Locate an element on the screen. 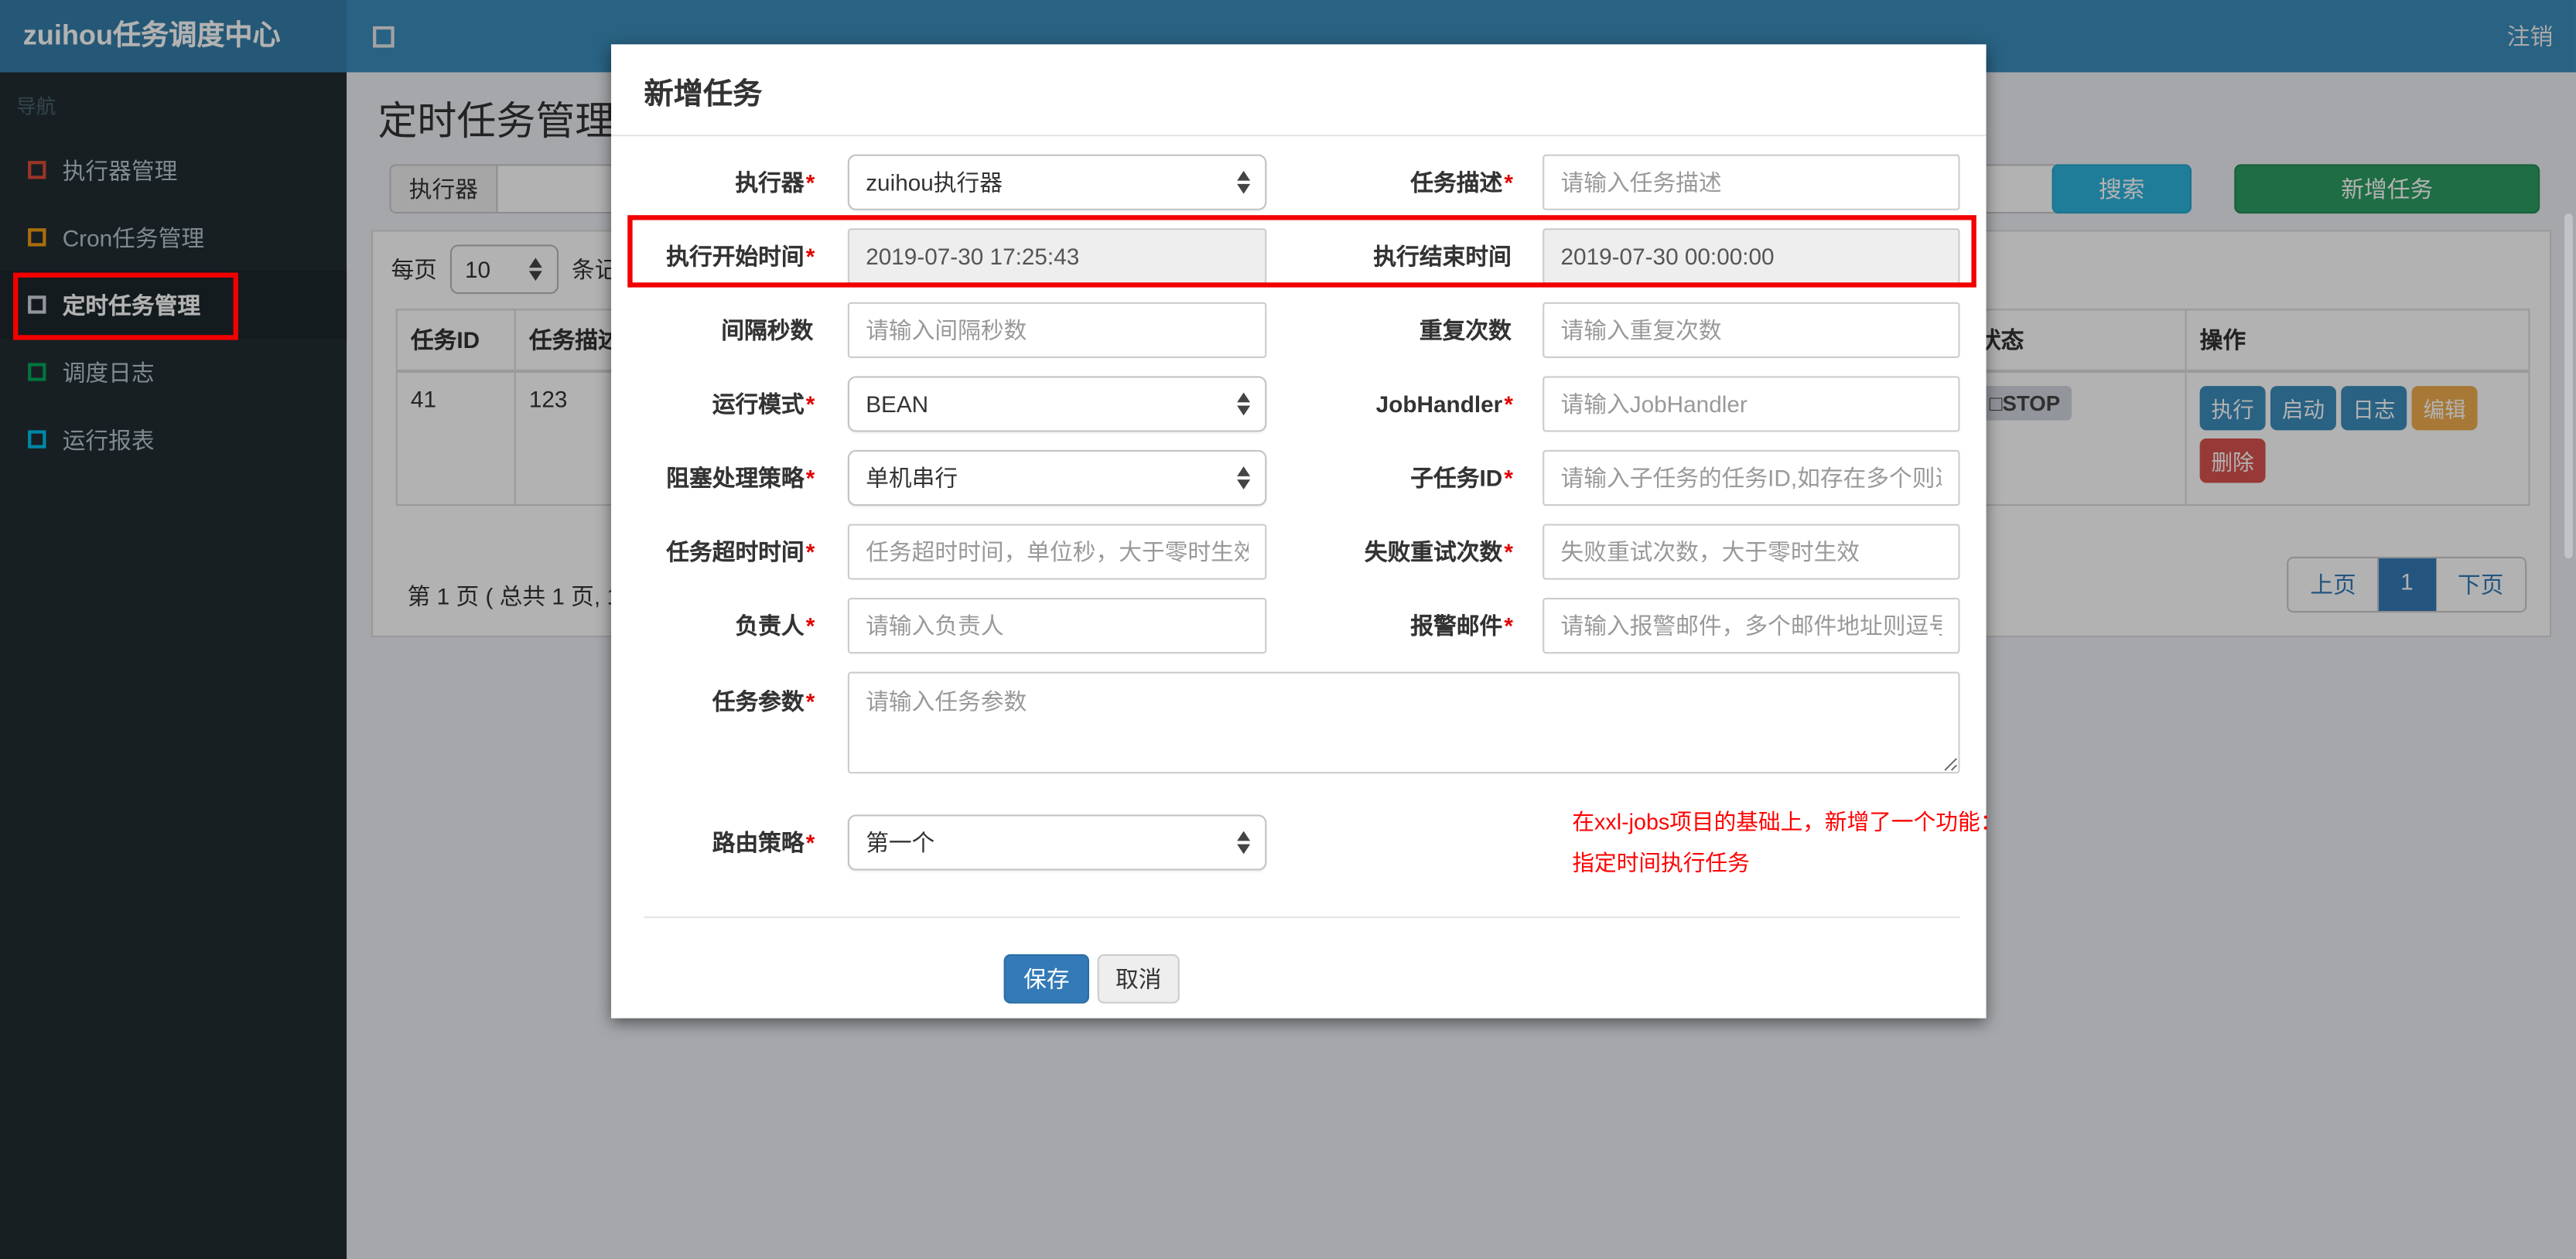 The width and height of the screenshot is (2576, 1259). feature-note-line2: 指定时间执行任务 is located at coordinates (1661, 863).